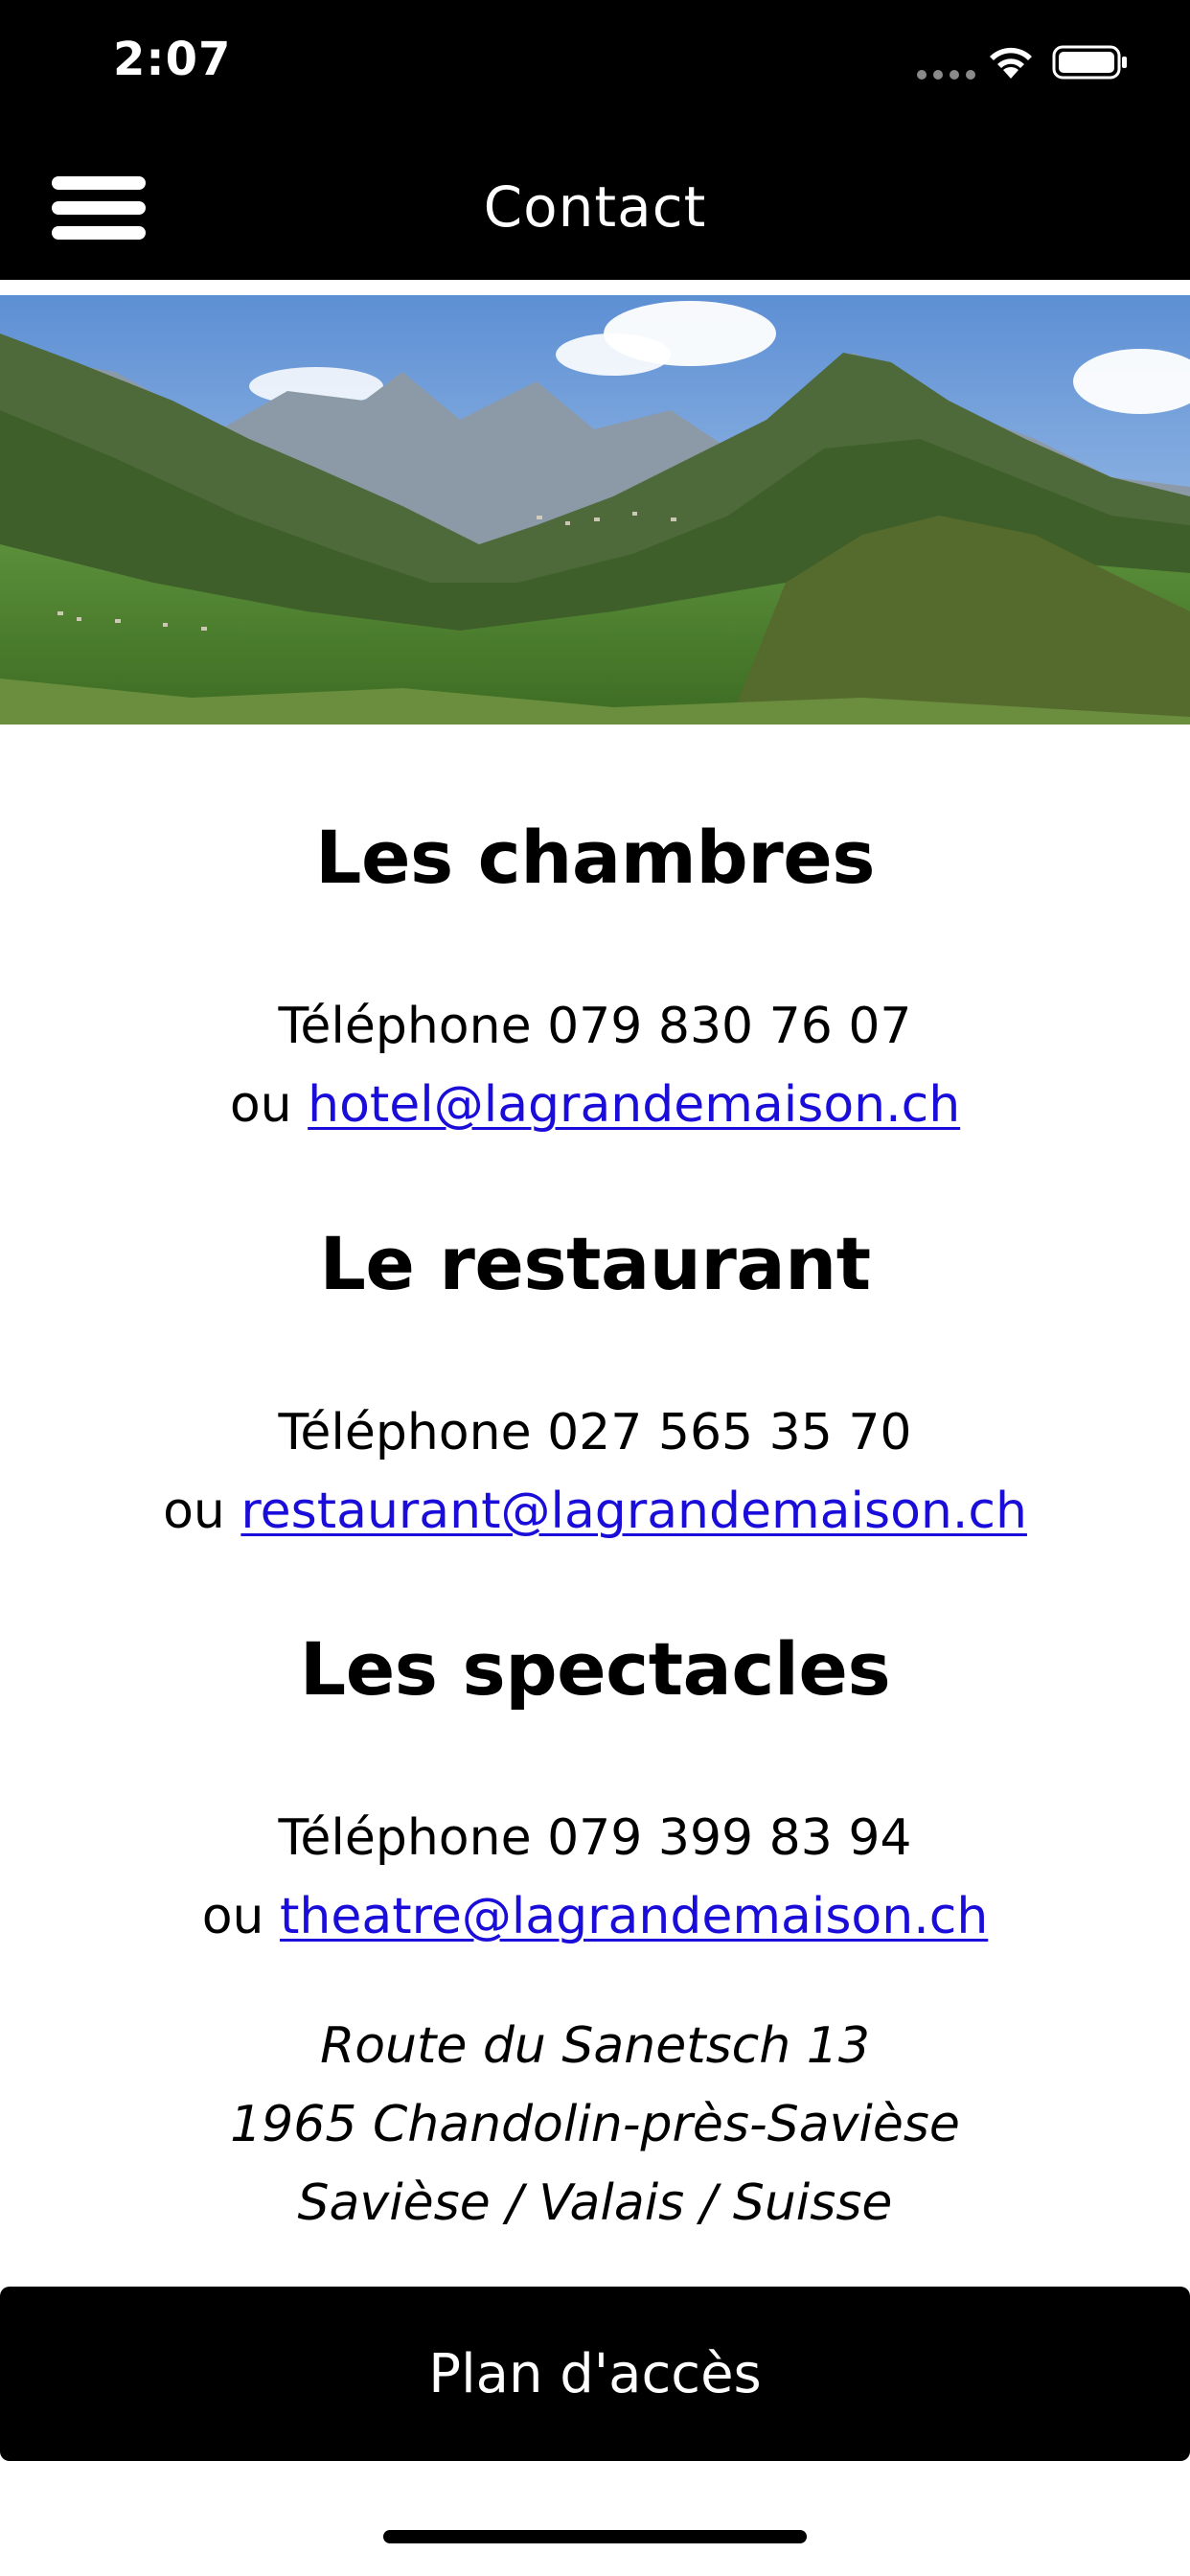 The image size is (1190, 2576). Describe the element at coordinates (634, 1916) in the screenshot. I see `email-link-theatre: theatre@lagrandemaison.ch` at that location.